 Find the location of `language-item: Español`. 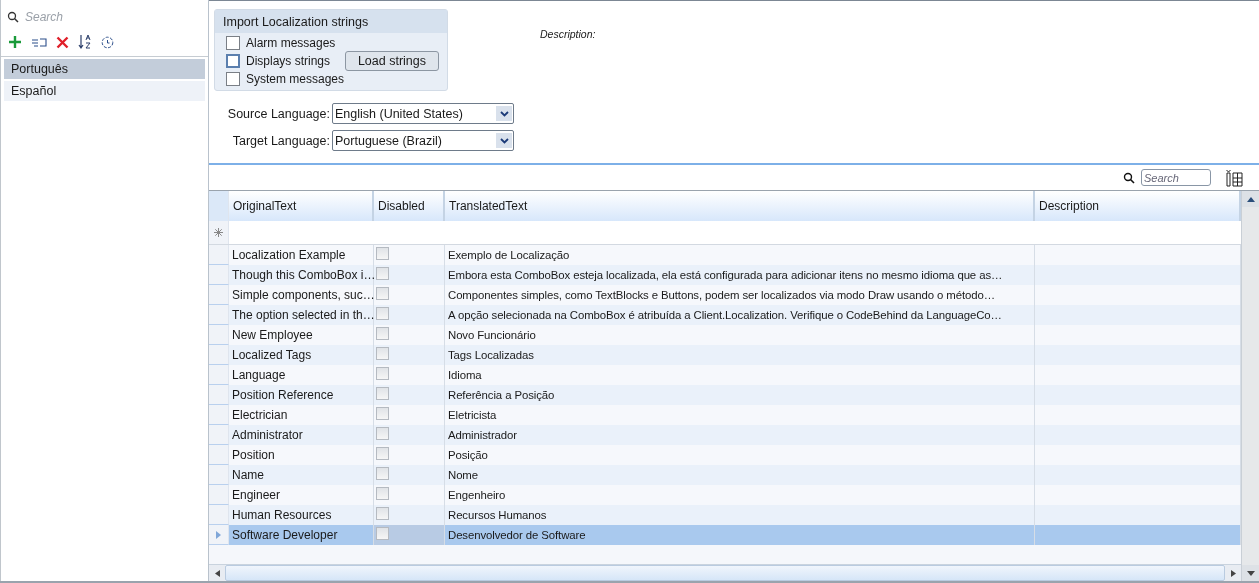

language-item: Español is located at coordinates (104, 91).